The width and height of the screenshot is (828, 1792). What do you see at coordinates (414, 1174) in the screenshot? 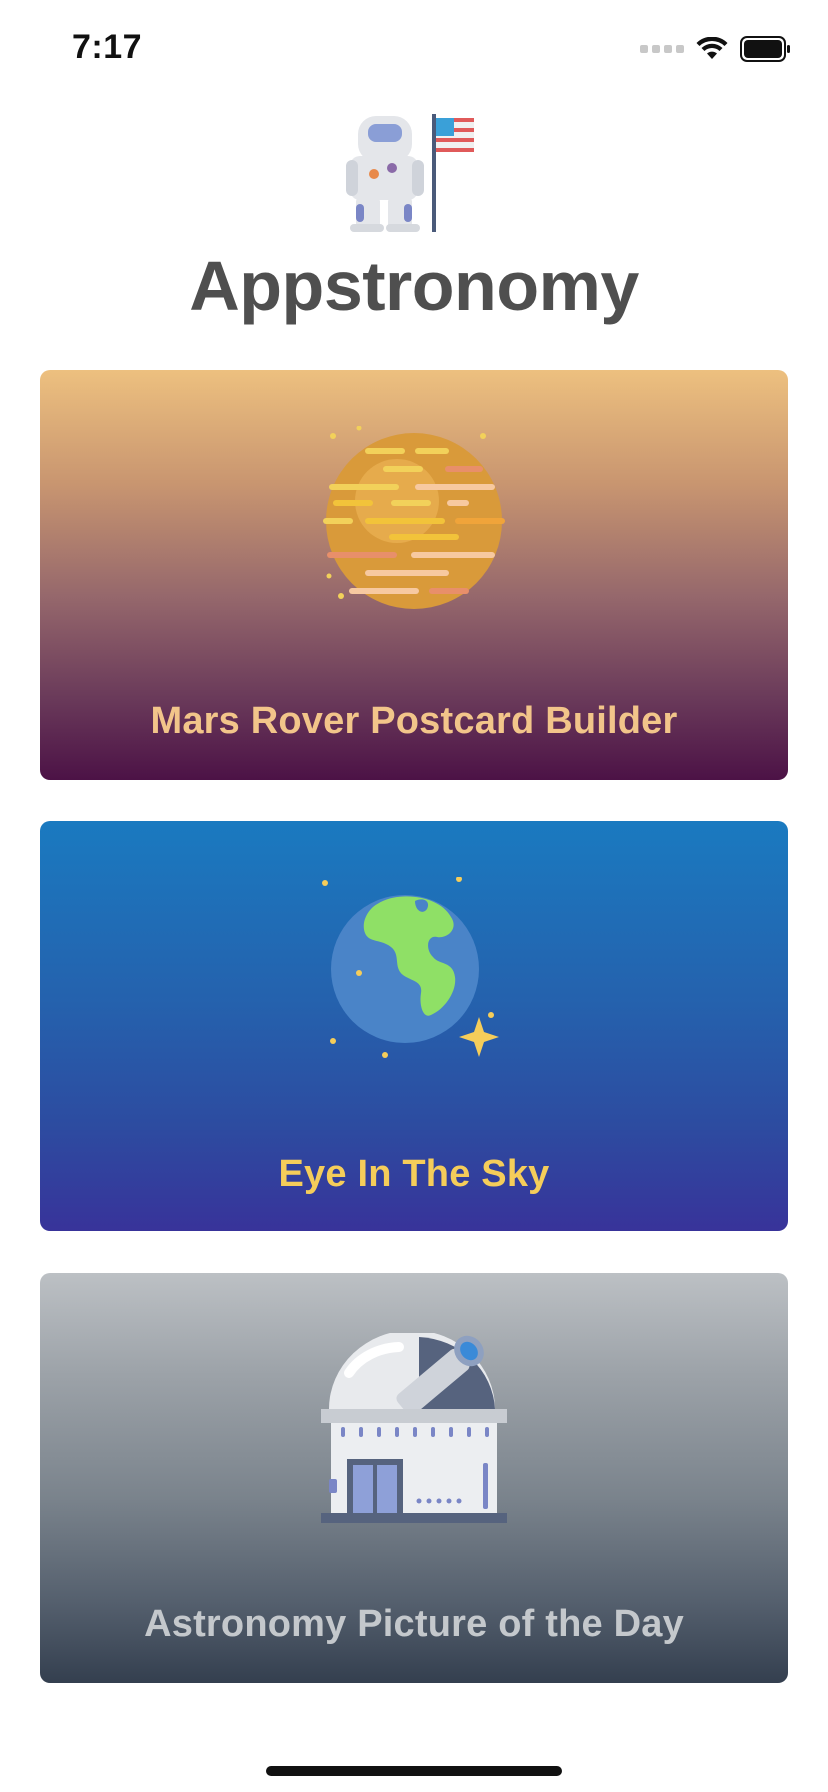
I see `card-label: Eye In The Sky` at bounding box center [414, 1174].